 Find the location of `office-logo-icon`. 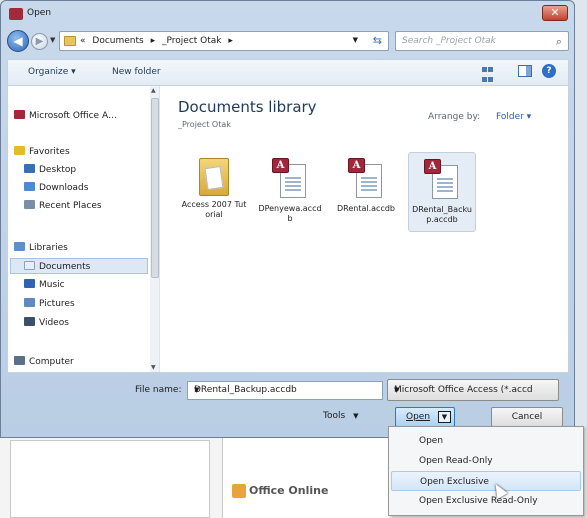

office-logo-icon is located at coordinates (239, 491).